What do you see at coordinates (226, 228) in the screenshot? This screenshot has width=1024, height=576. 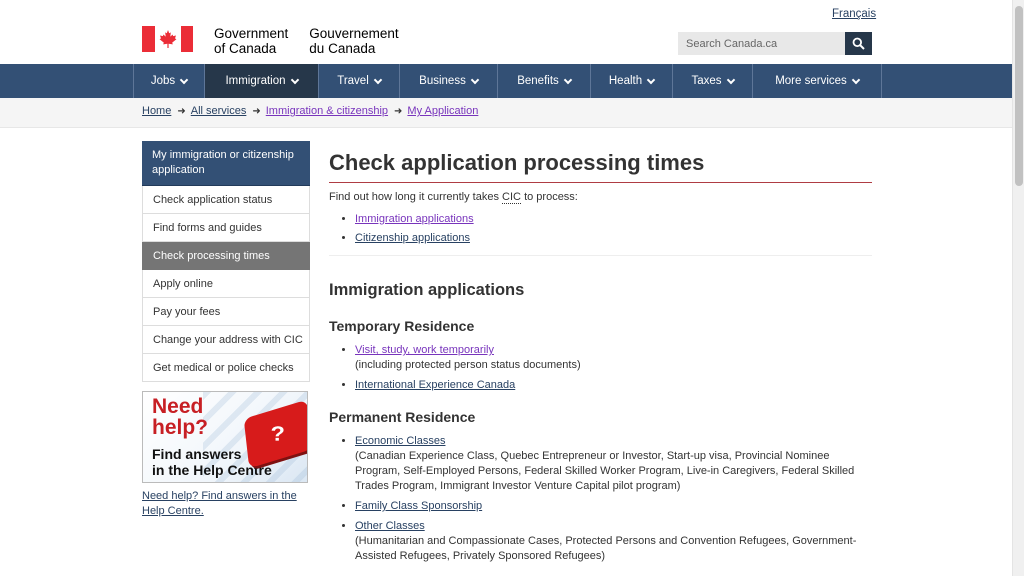 I see `sidebar-item-find-forms-guides: Find forms and guides` at bounding box center [226, 228].